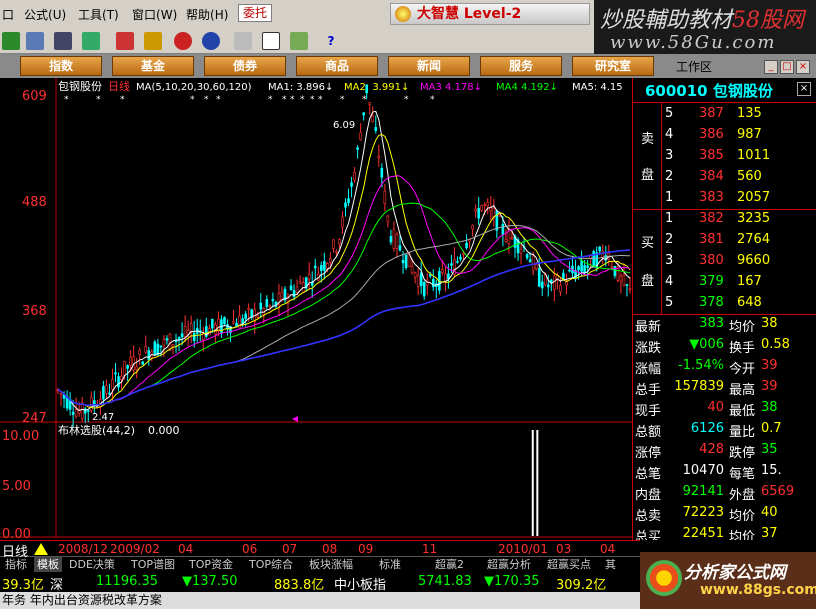 The height and width of the screenshot is (609, 816). I want to click on nav-research-button: 研究室, so click(613, 66).